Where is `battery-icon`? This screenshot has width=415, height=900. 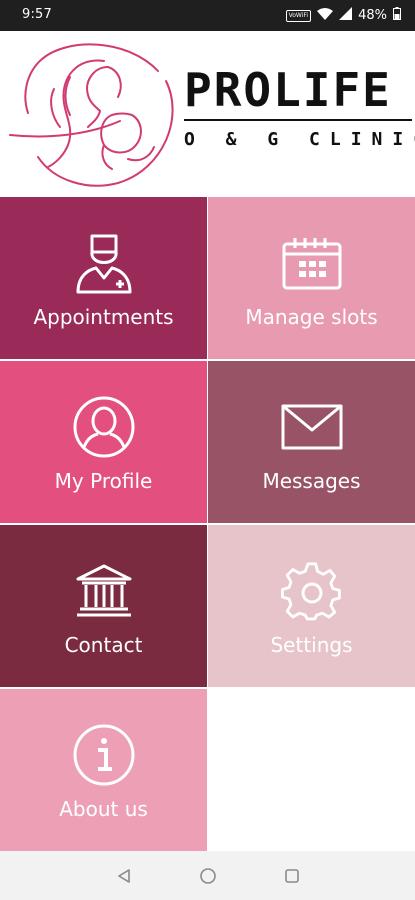
battery-icon is located at coordinates (397, 15).